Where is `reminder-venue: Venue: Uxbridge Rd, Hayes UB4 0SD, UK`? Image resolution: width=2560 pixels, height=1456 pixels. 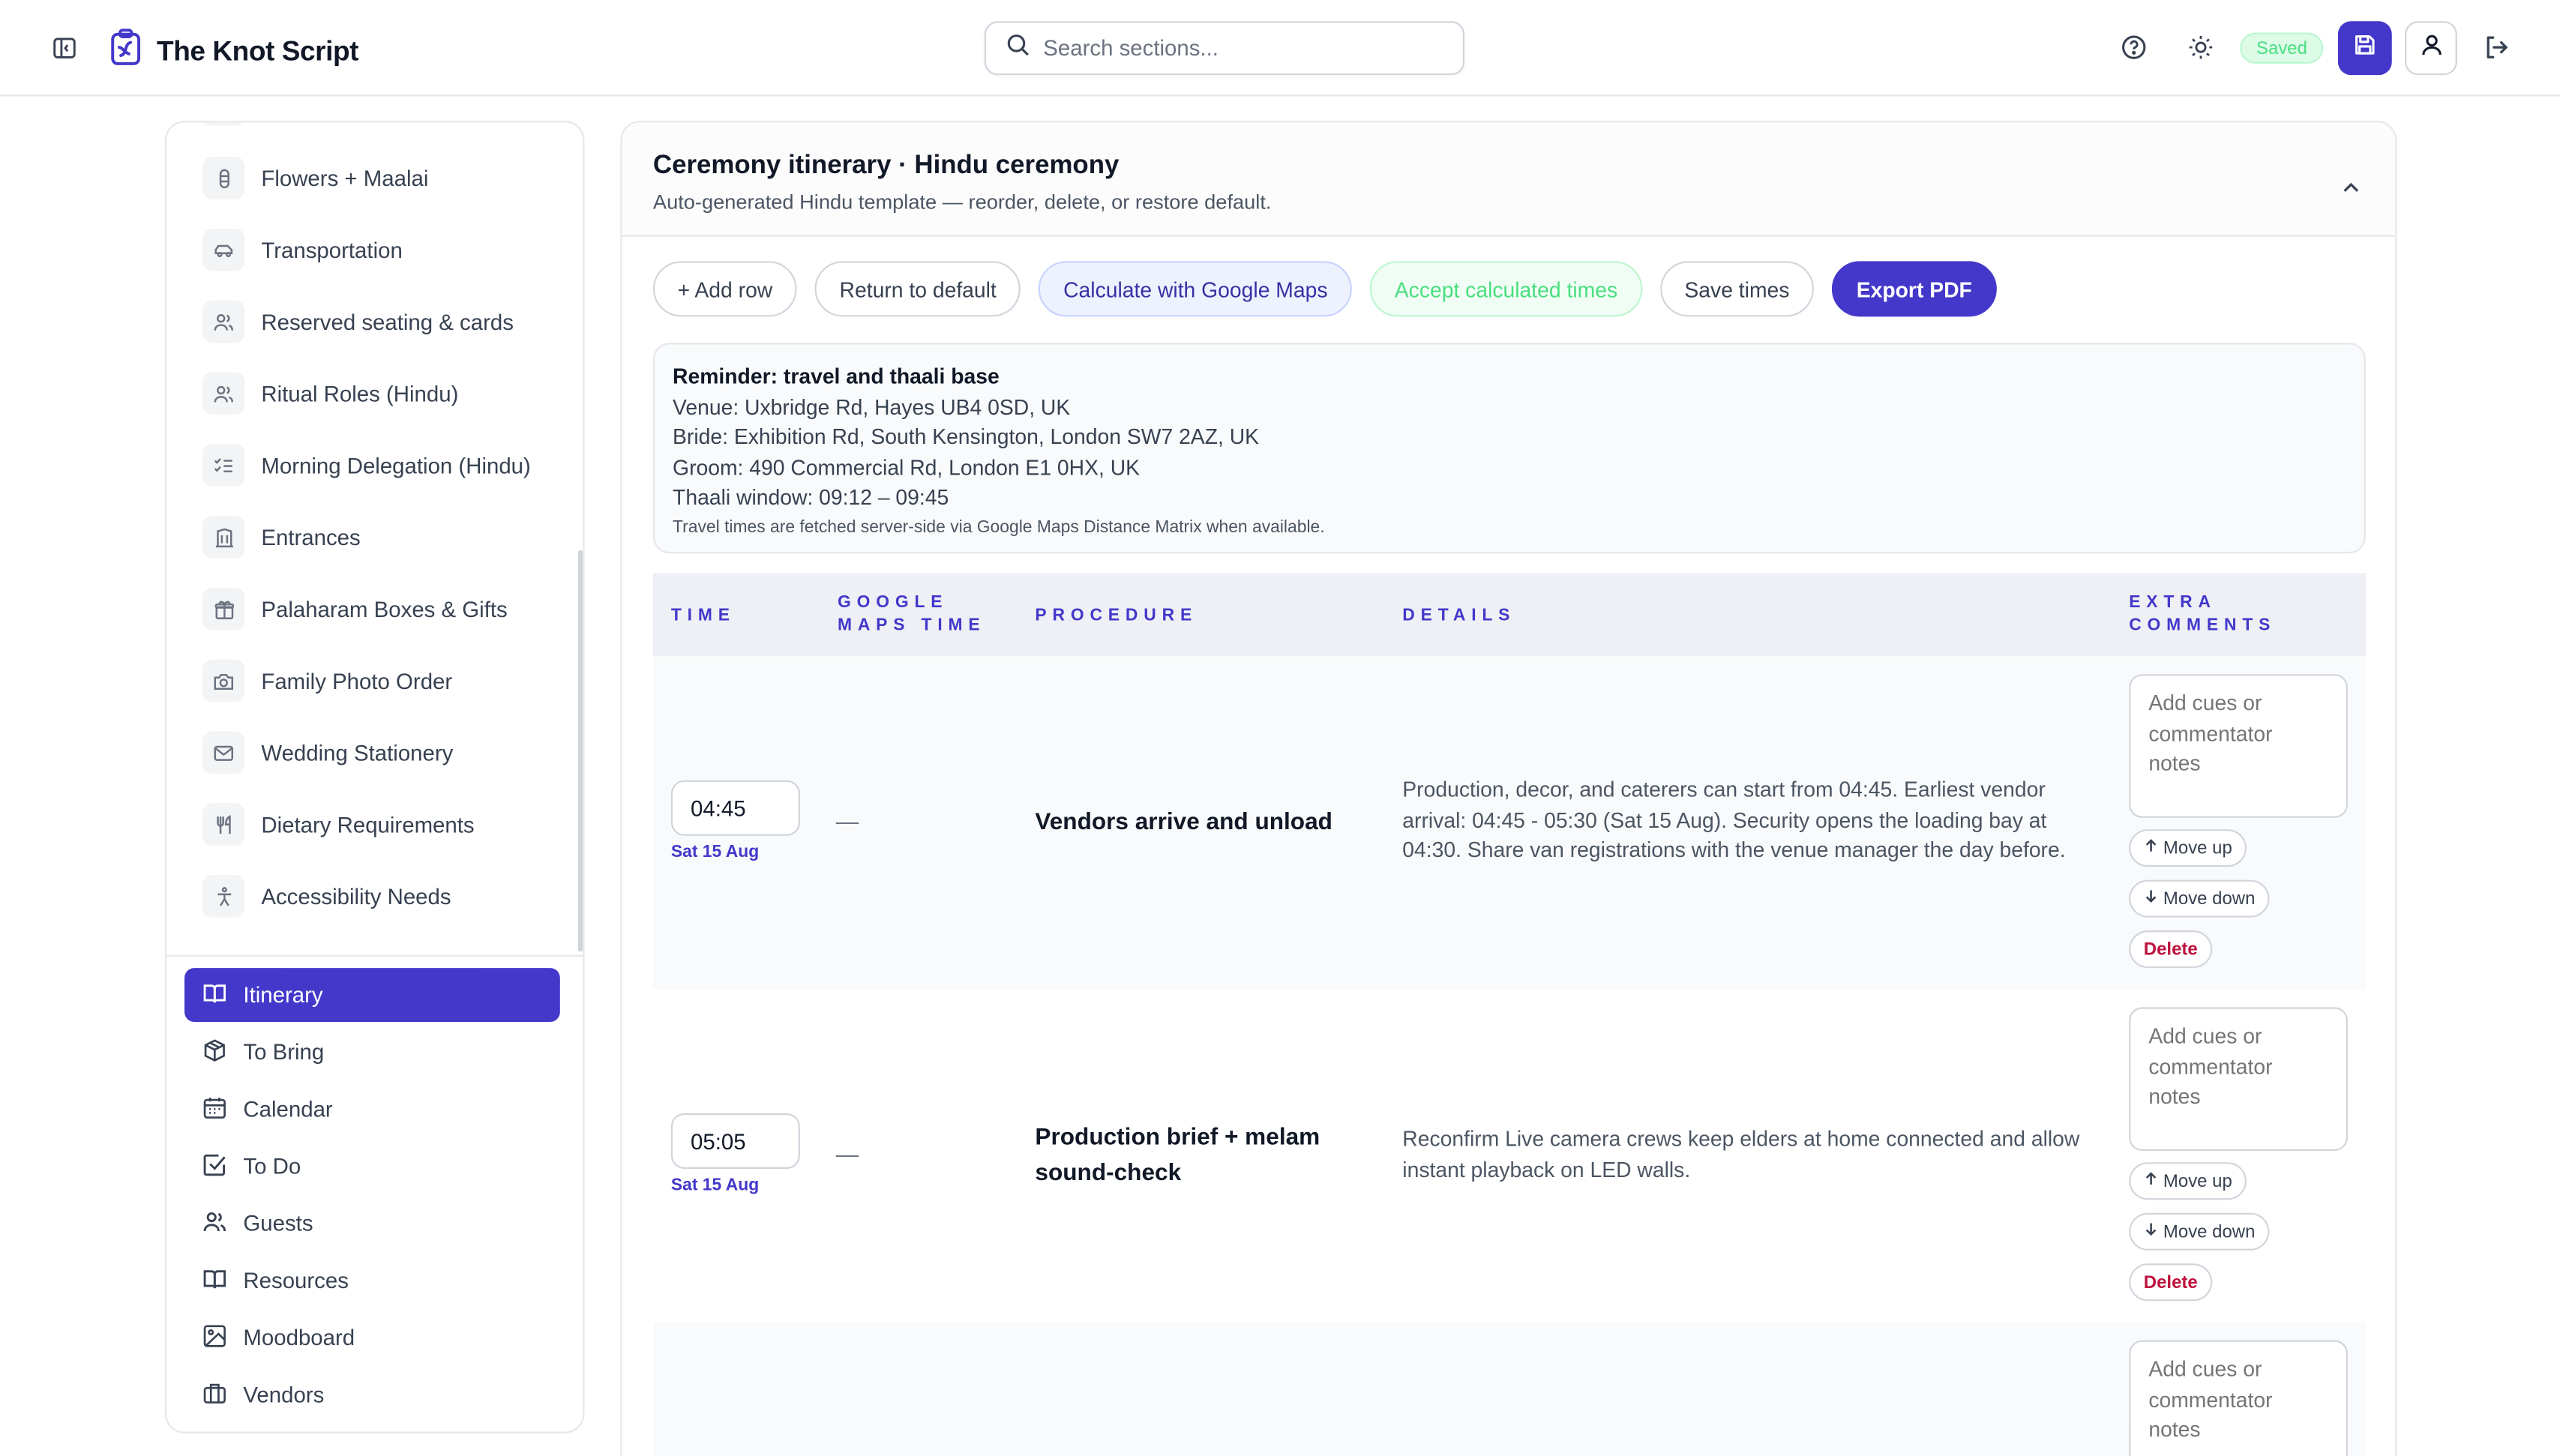 reminder-venue: Venue: Uxbridge Rd, Hayes UB4 0SD, UK is located at coordinates (872, 407).